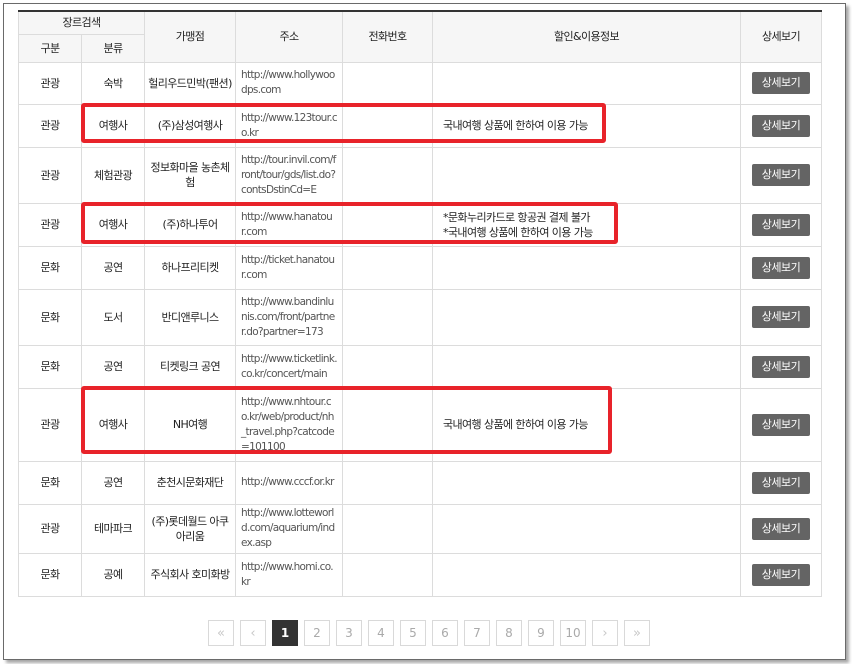  What do you see at coordinates (637, 633) in the screenshot?
I see `last-page-button: »` at bounding box center [637, 633].